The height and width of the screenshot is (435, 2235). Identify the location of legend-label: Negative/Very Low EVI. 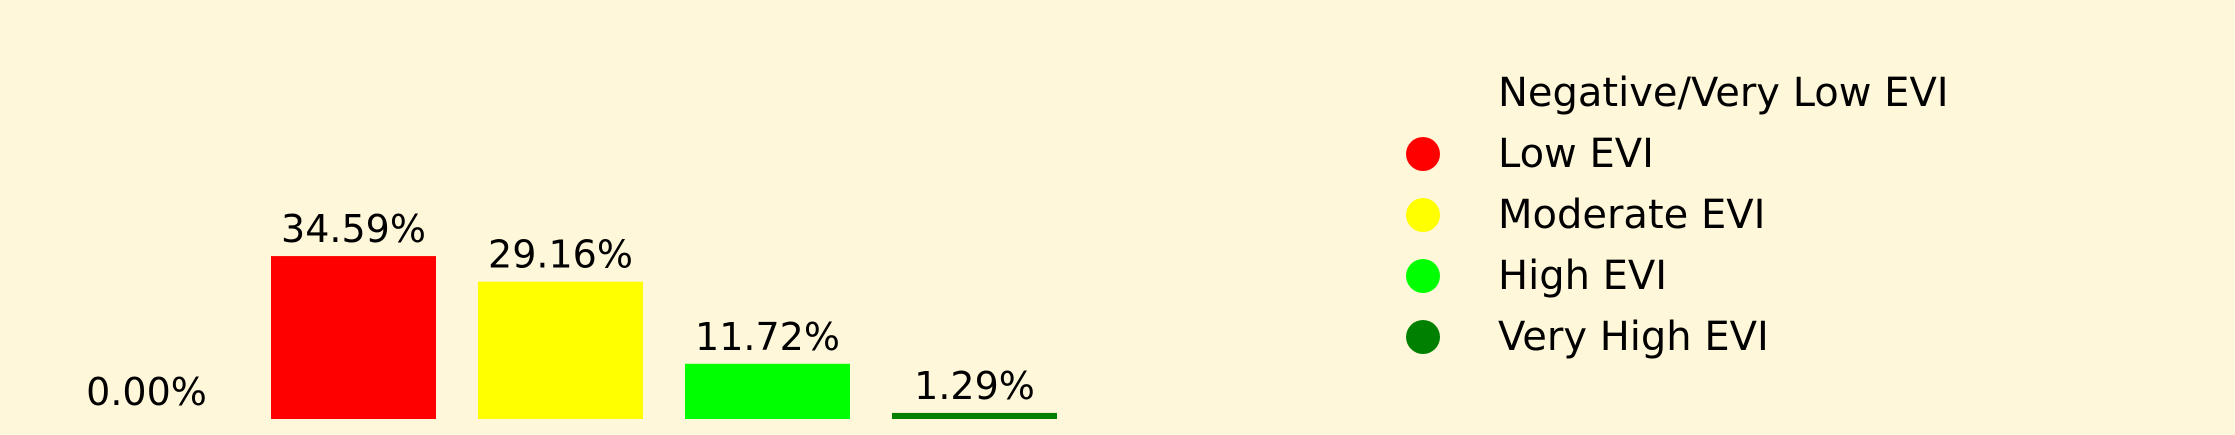
(1723, 92).